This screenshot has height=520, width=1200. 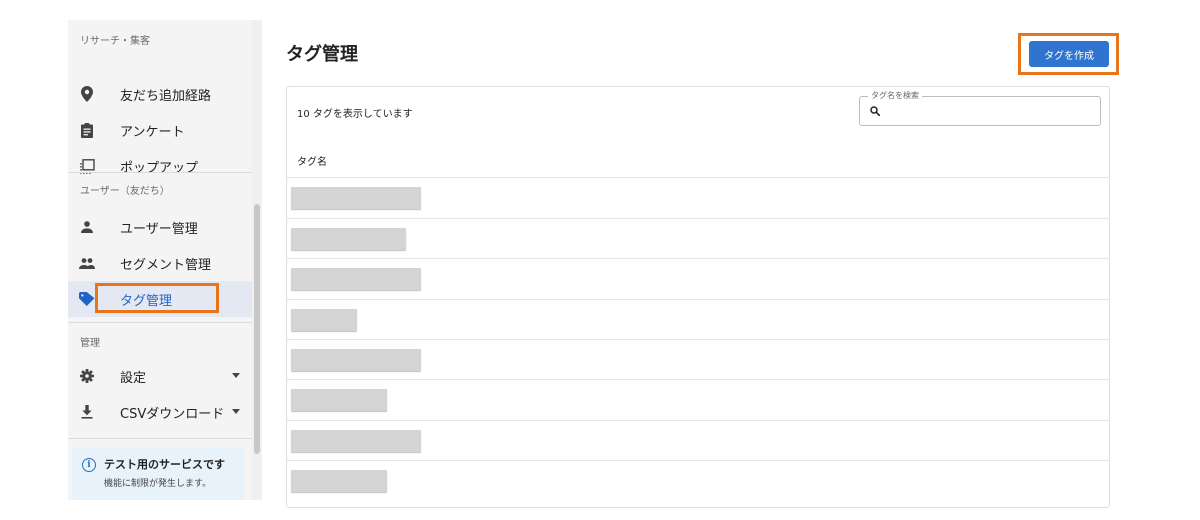 I want to click on create-tag-button: タグを作成, so click(x=1069, y=54).